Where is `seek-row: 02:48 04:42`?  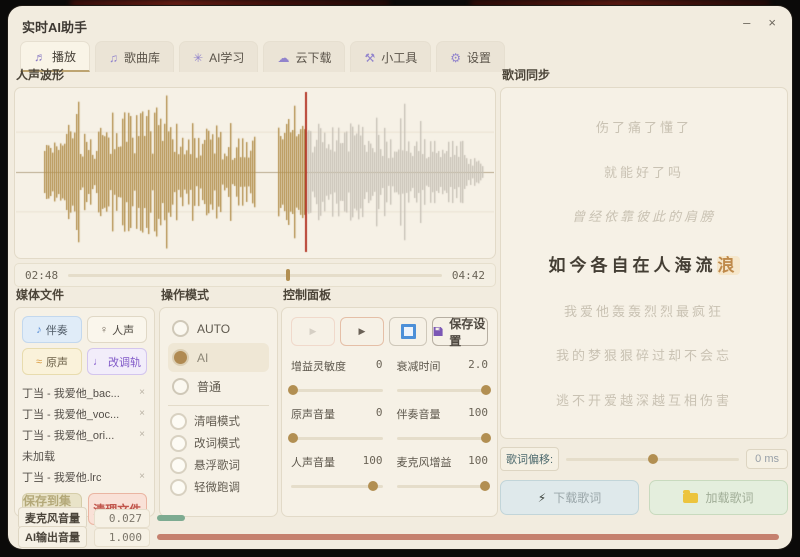
seek-row: 02:48 04:42 is located at coordinates (255, 275).